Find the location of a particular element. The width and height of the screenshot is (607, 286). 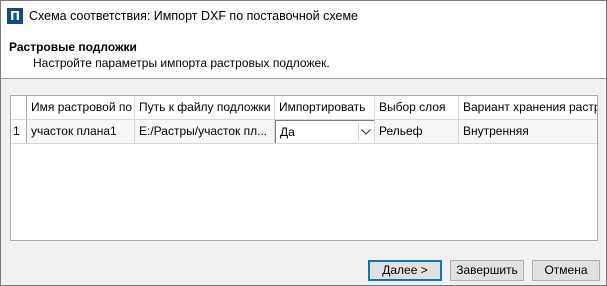

app-icon: П is located at coordinates (15, 16).